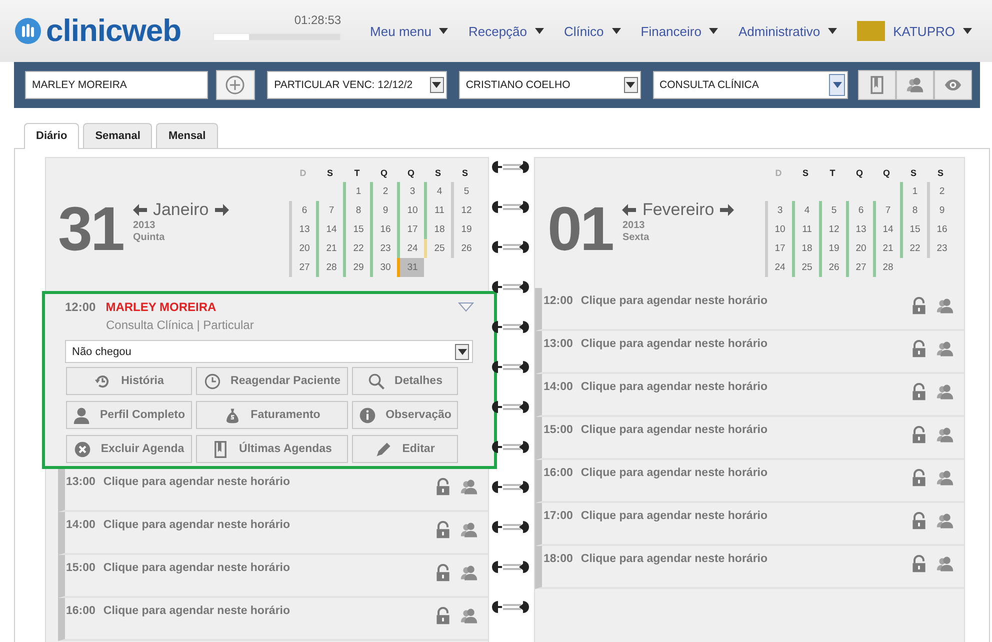 Image resolution: width=992 pixels, height=642 pixels. What do you see at coordinates (357, 85) in the screenshot?
I see `select-field: PARTICULAR VENC: 12/12/2` at bounding box center [357, 85].